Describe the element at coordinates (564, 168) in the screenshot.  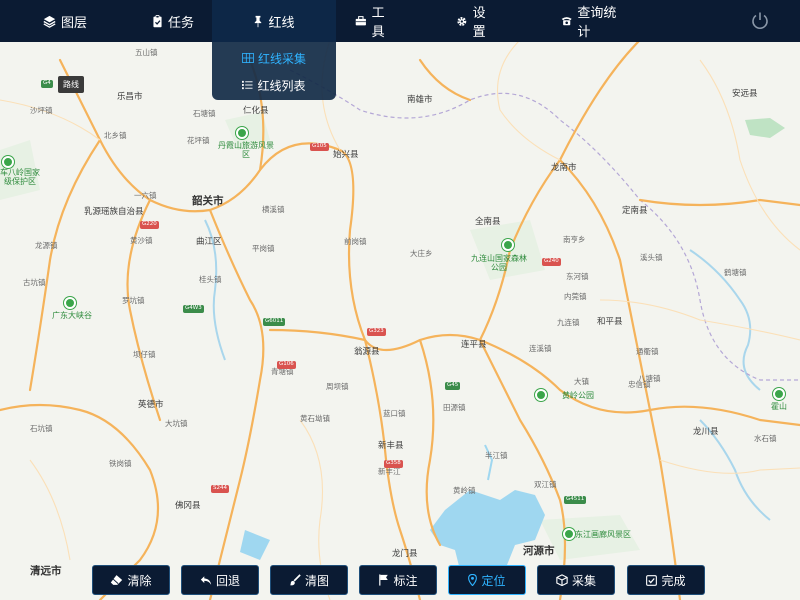
I see `county-label: 龙南市` at that location.